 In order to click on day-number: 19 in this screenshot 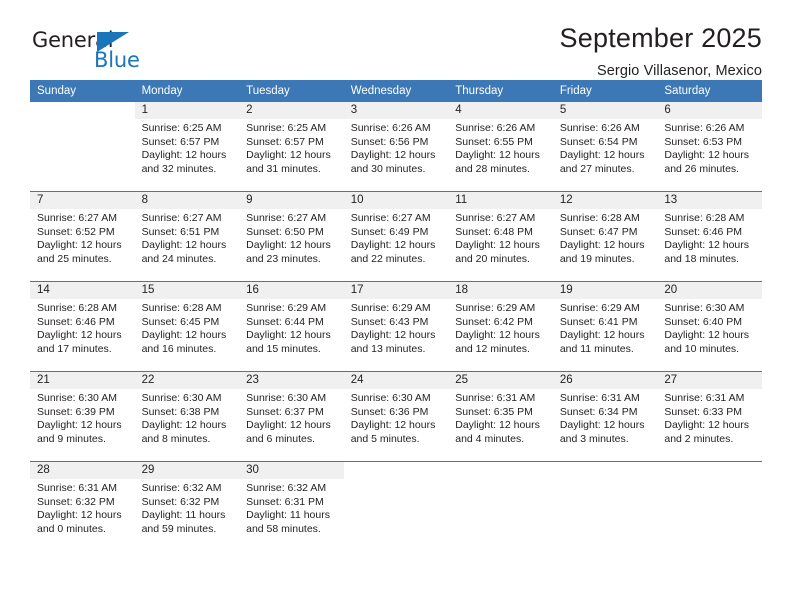, I will do `click(605, 290)`.